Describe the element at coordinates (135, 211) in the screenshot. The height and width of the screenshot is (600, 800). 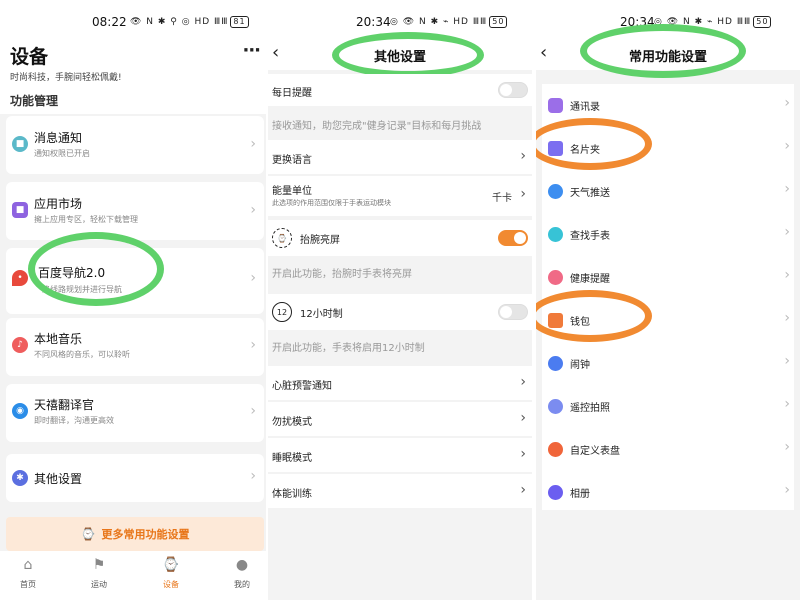
I see `list-item-app-market: ■ 应用市场 擁上应用专区，轻松下载管理 ›` at that location.